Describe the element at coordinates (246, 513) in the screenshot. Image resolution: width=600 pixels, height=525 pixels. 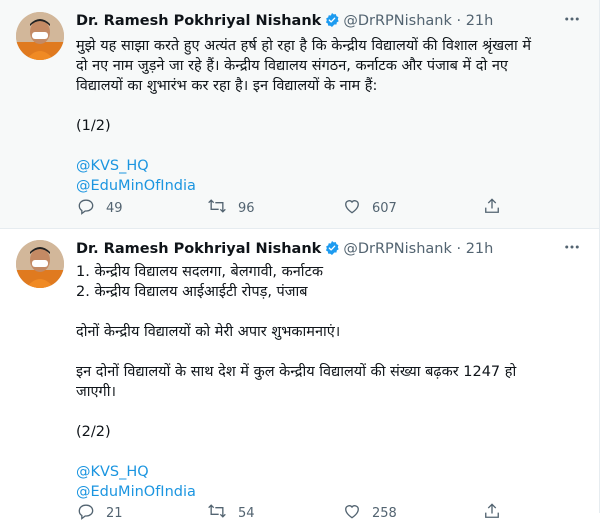
I see `retweet-count: 54` at that location.